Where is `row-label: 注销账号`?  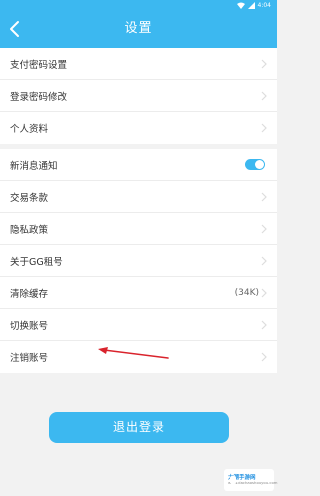
row-label: 注销账号 is located at coordinates (29, 358).